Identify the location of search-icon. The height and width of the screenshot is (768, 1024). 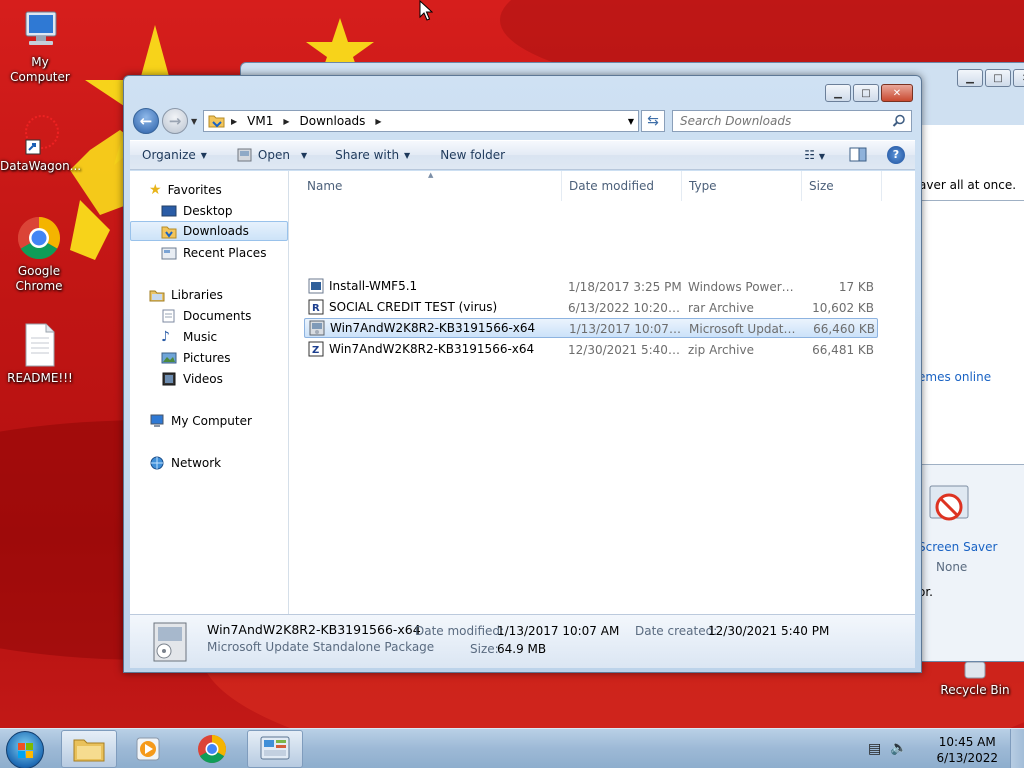
(899, 121).